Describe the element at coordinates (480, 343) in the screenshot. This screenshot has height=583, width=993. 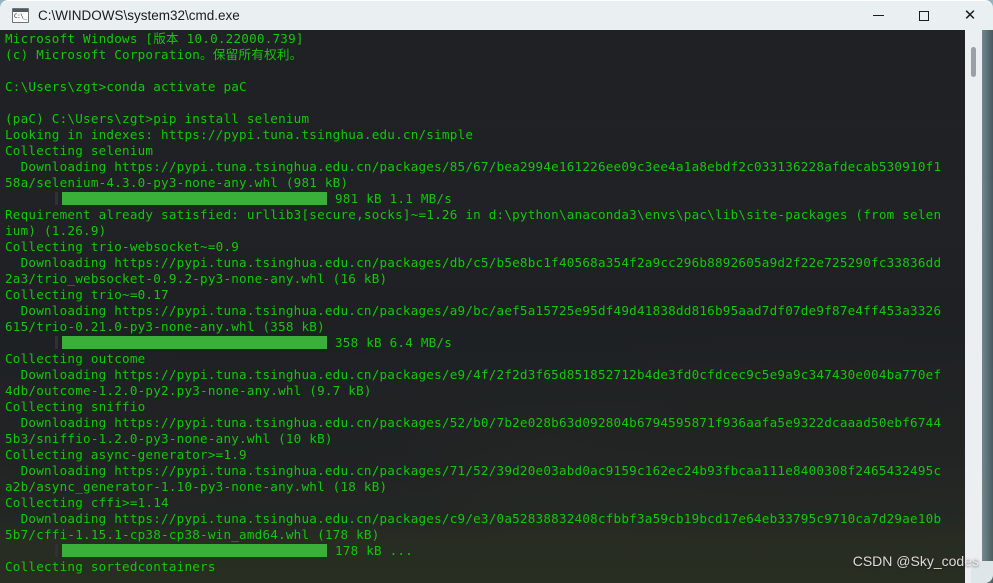
I see `download-progress-row: 358 kB 6.4 MB/s` at that location.